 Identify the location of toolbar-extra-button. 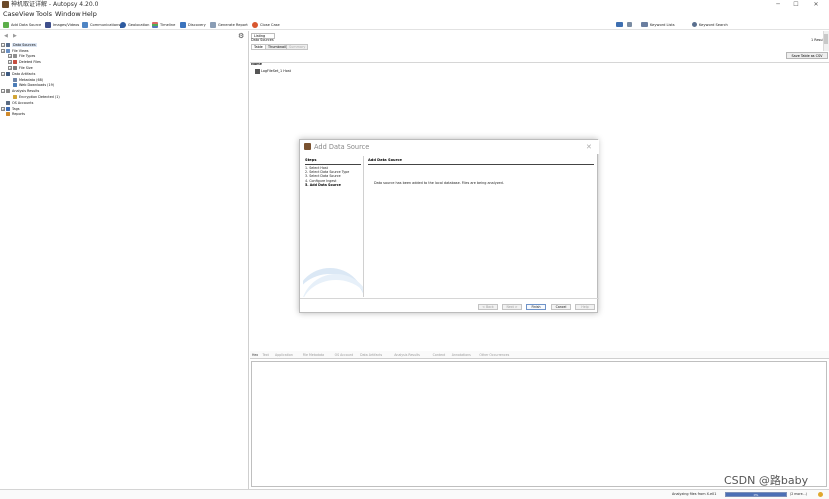
(620, 24).